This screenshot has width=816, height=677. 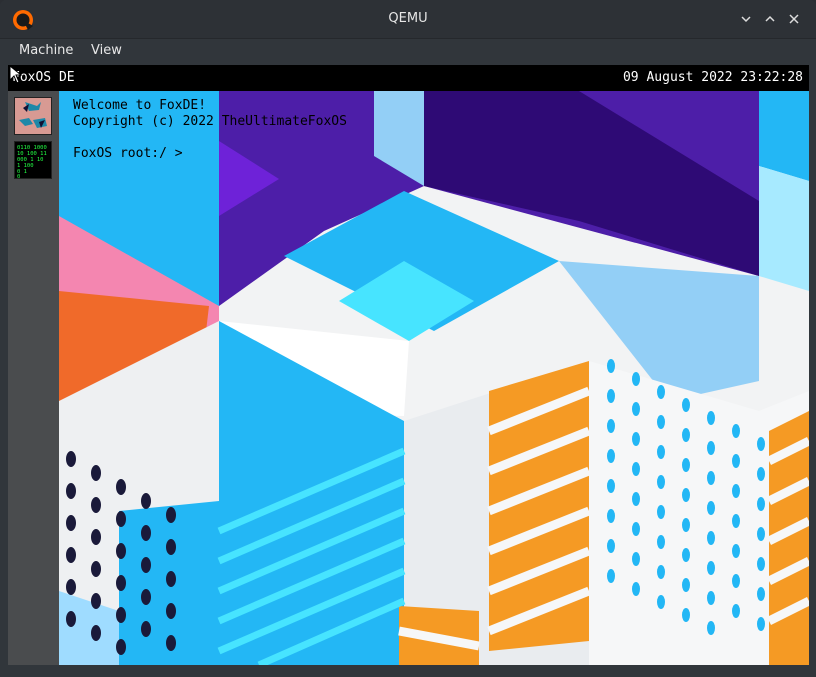 I want to click on copyright-line: Copyright (c) 2022 TheUltimateFoxOS, so click(x=210, y=121).